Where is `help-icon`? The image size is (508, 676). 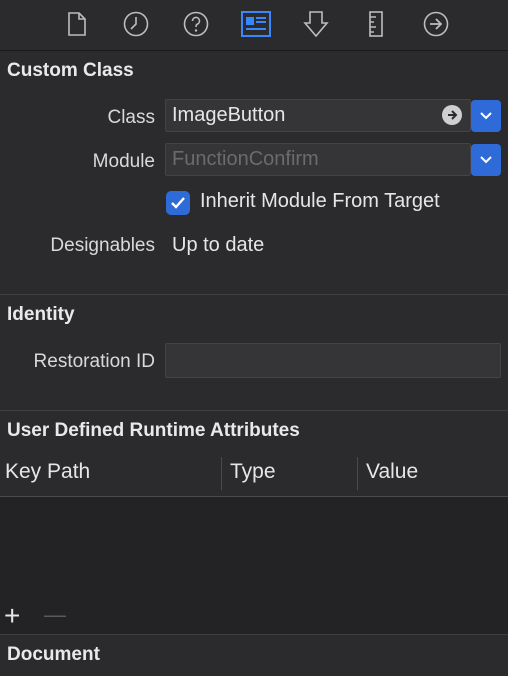
help-icon is located at coordinates (196, 24).